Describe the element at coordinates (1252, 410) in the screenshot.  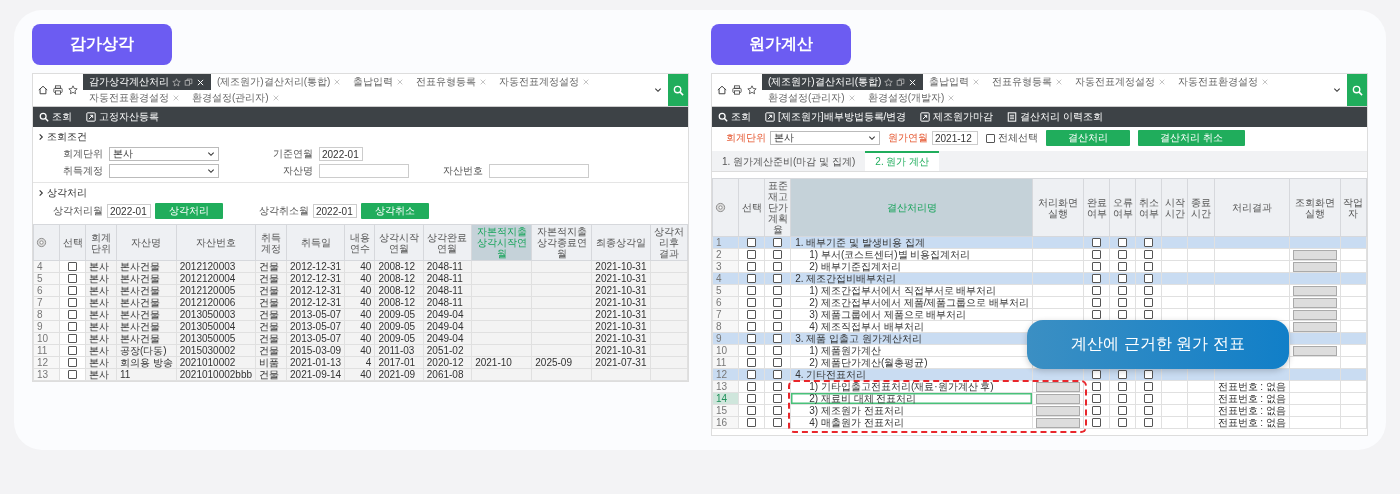
I see `table-cell: 전표번호 : 없음` at that location.